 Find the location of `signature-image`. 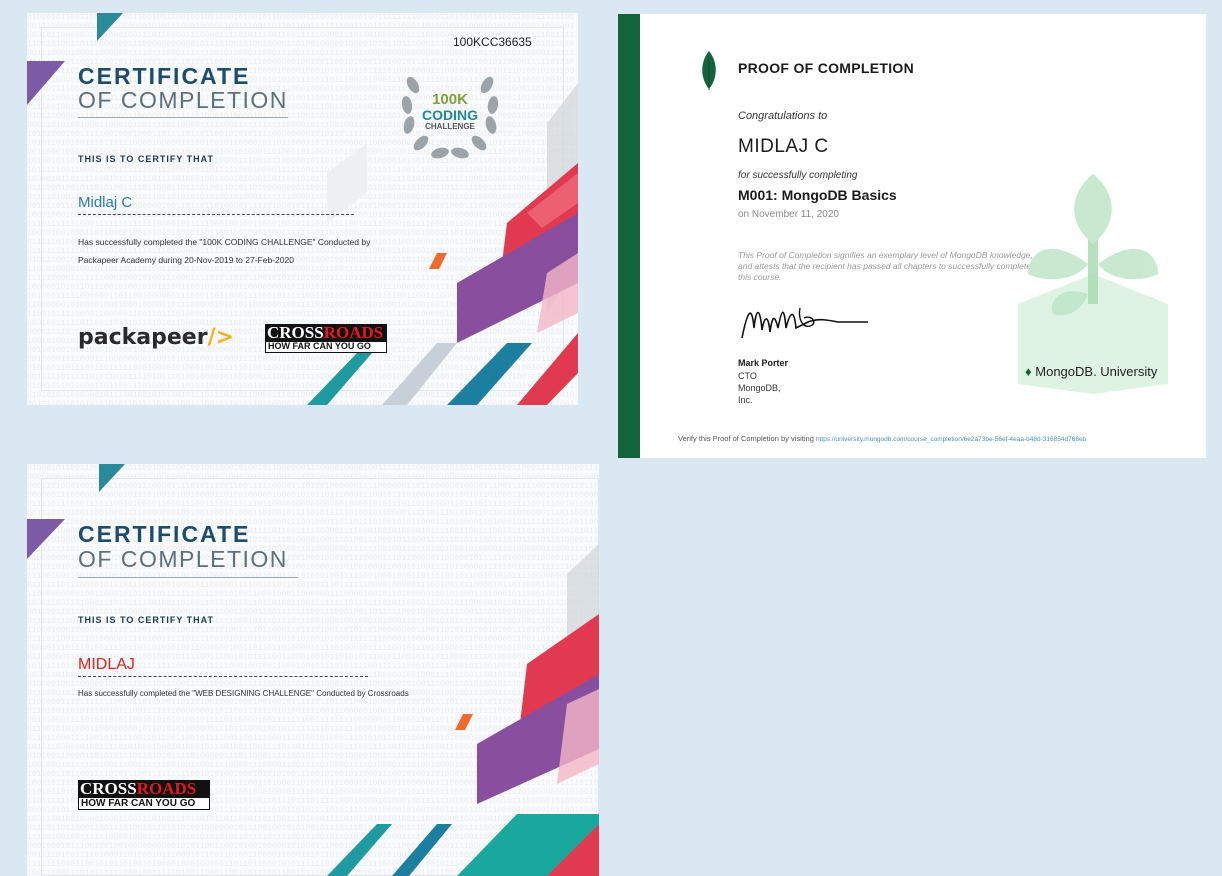

signature-image is located at coordinates (804, 323).